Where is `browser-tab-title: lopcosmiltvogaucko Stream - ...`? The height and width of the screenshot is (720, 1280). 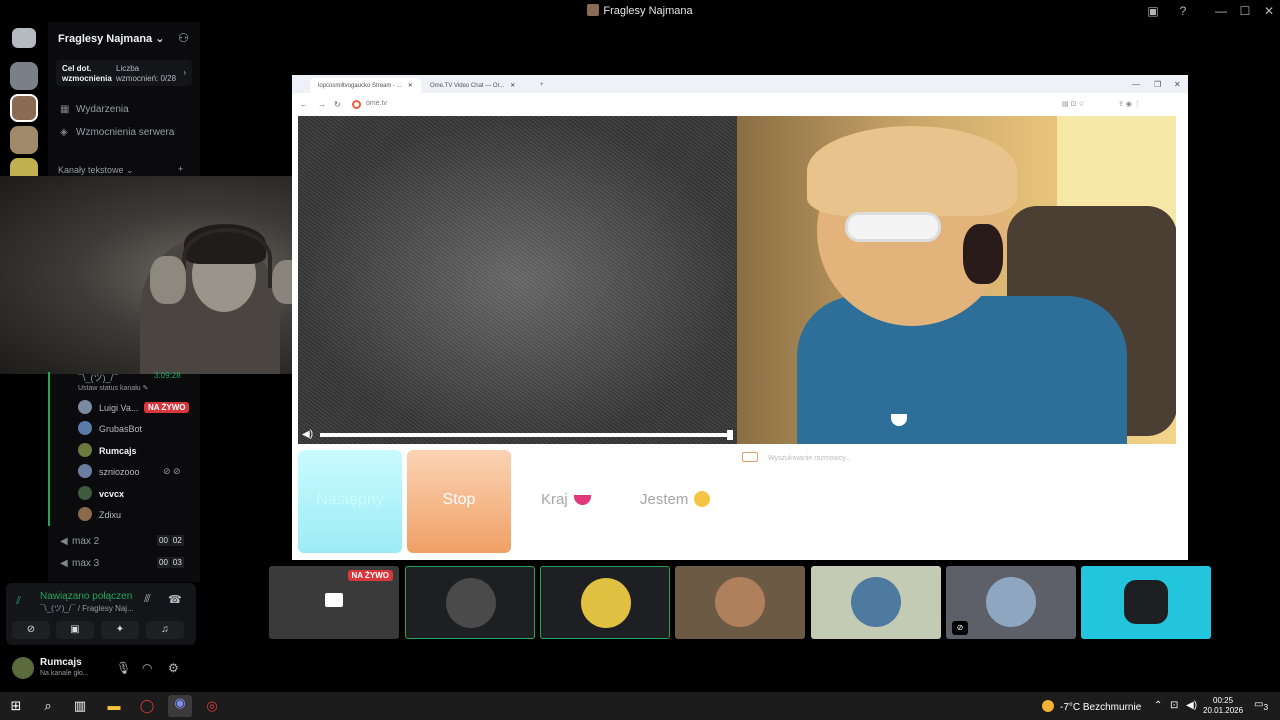 browser-tab-title: lopcosmiltvogaucko Stream - ... is located at coordinates (360, 86).